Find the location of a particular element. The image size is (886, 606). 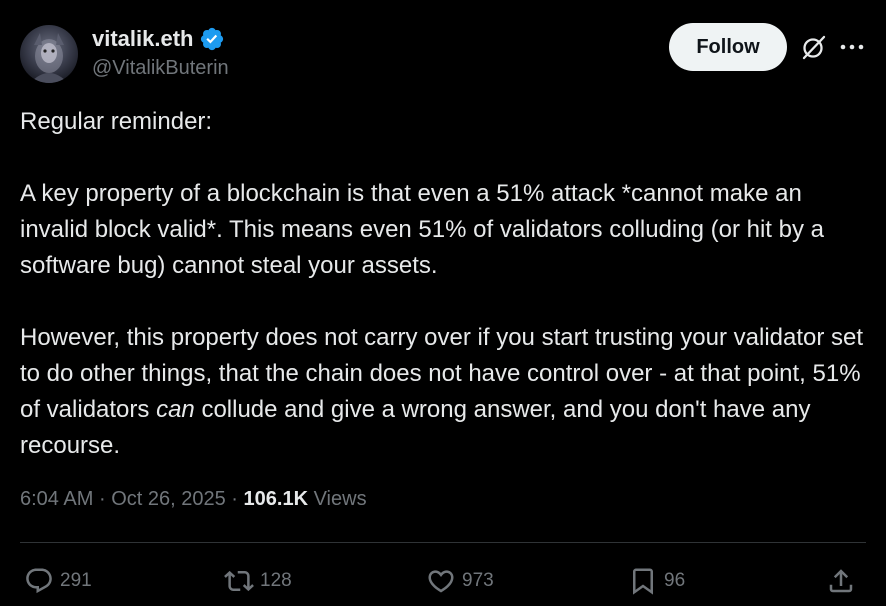

repost-icon is located at coordinates (239, 581).